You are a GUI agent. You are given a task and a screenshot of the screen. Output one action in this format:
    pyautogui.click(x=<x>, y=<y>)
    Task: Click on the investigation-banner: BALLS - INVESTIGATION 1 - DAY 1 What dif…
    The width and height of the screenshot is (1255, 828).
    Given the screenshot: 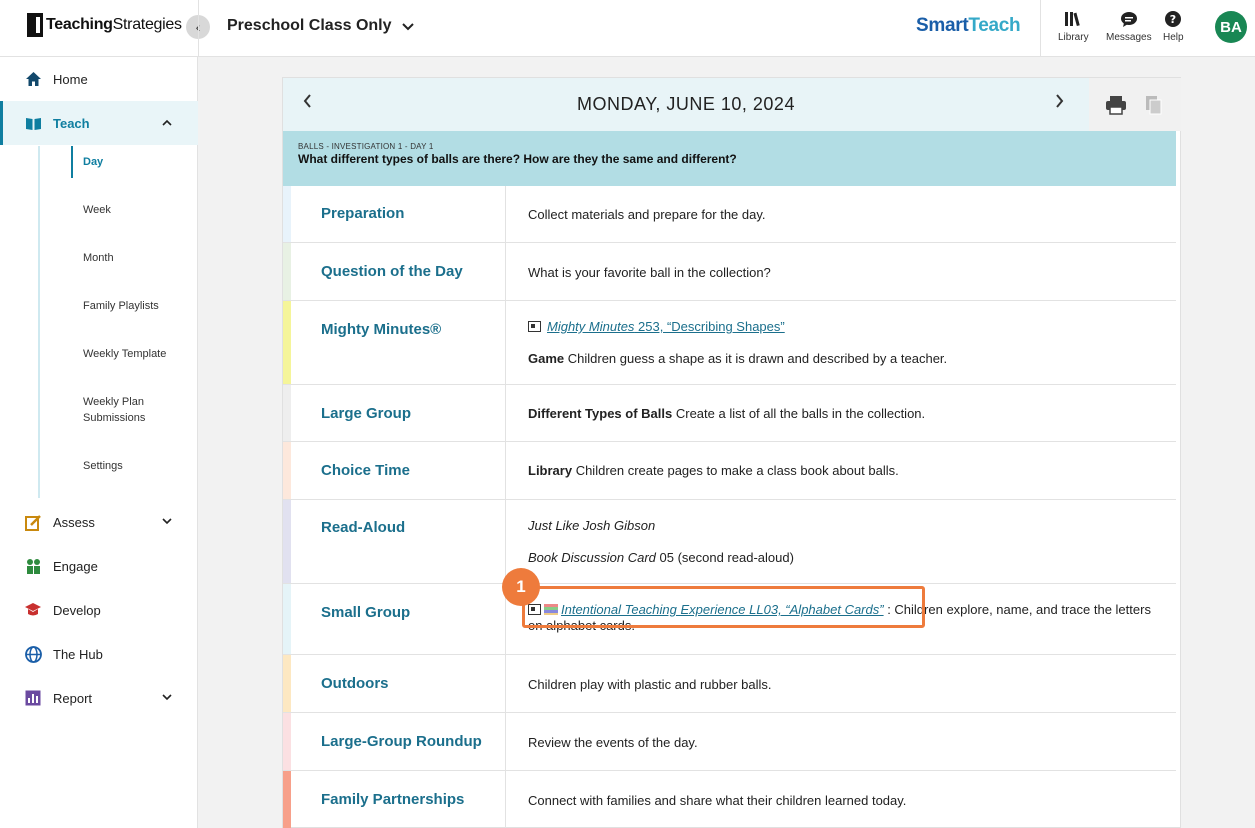 What is the action you would take?
    pyautogui.click(x=729, y=158)
    